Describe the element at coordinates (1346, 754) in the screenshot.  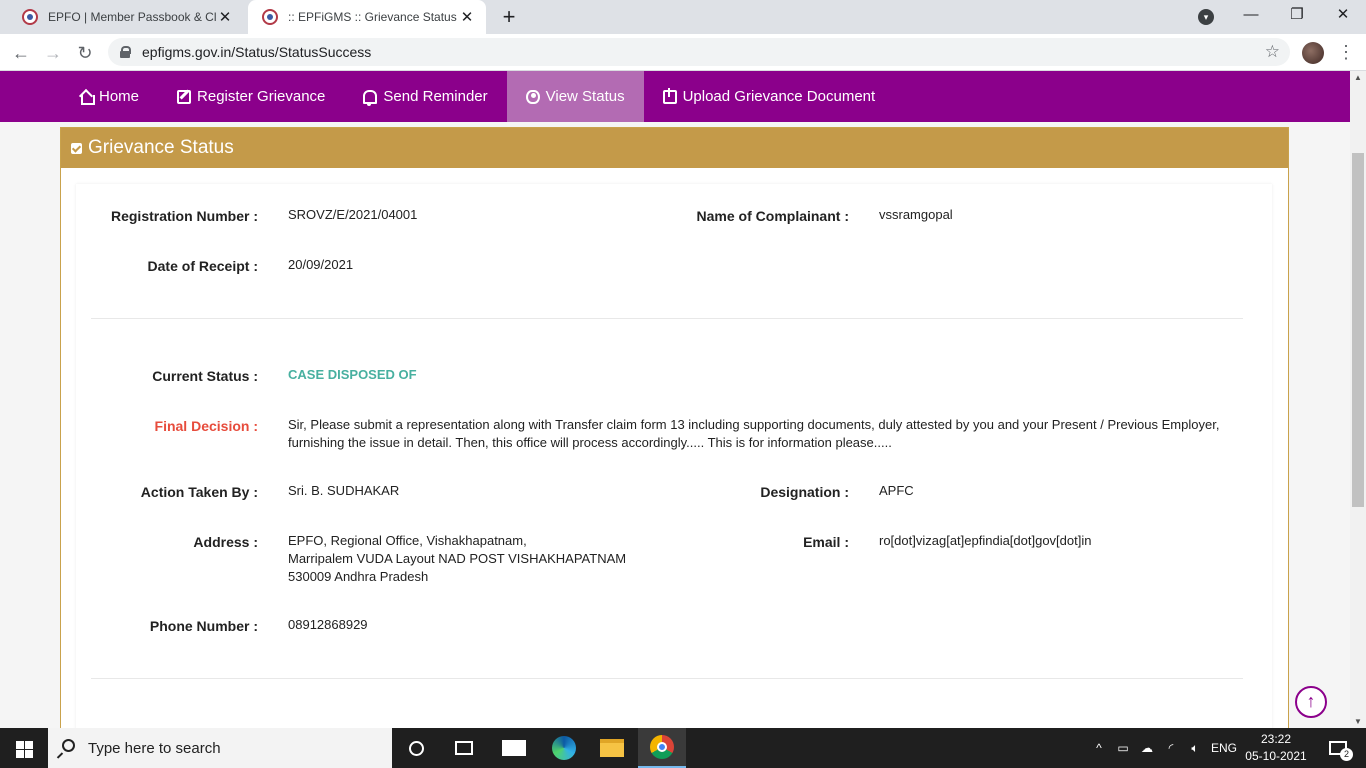
I see `notification-count: 2` at that location.